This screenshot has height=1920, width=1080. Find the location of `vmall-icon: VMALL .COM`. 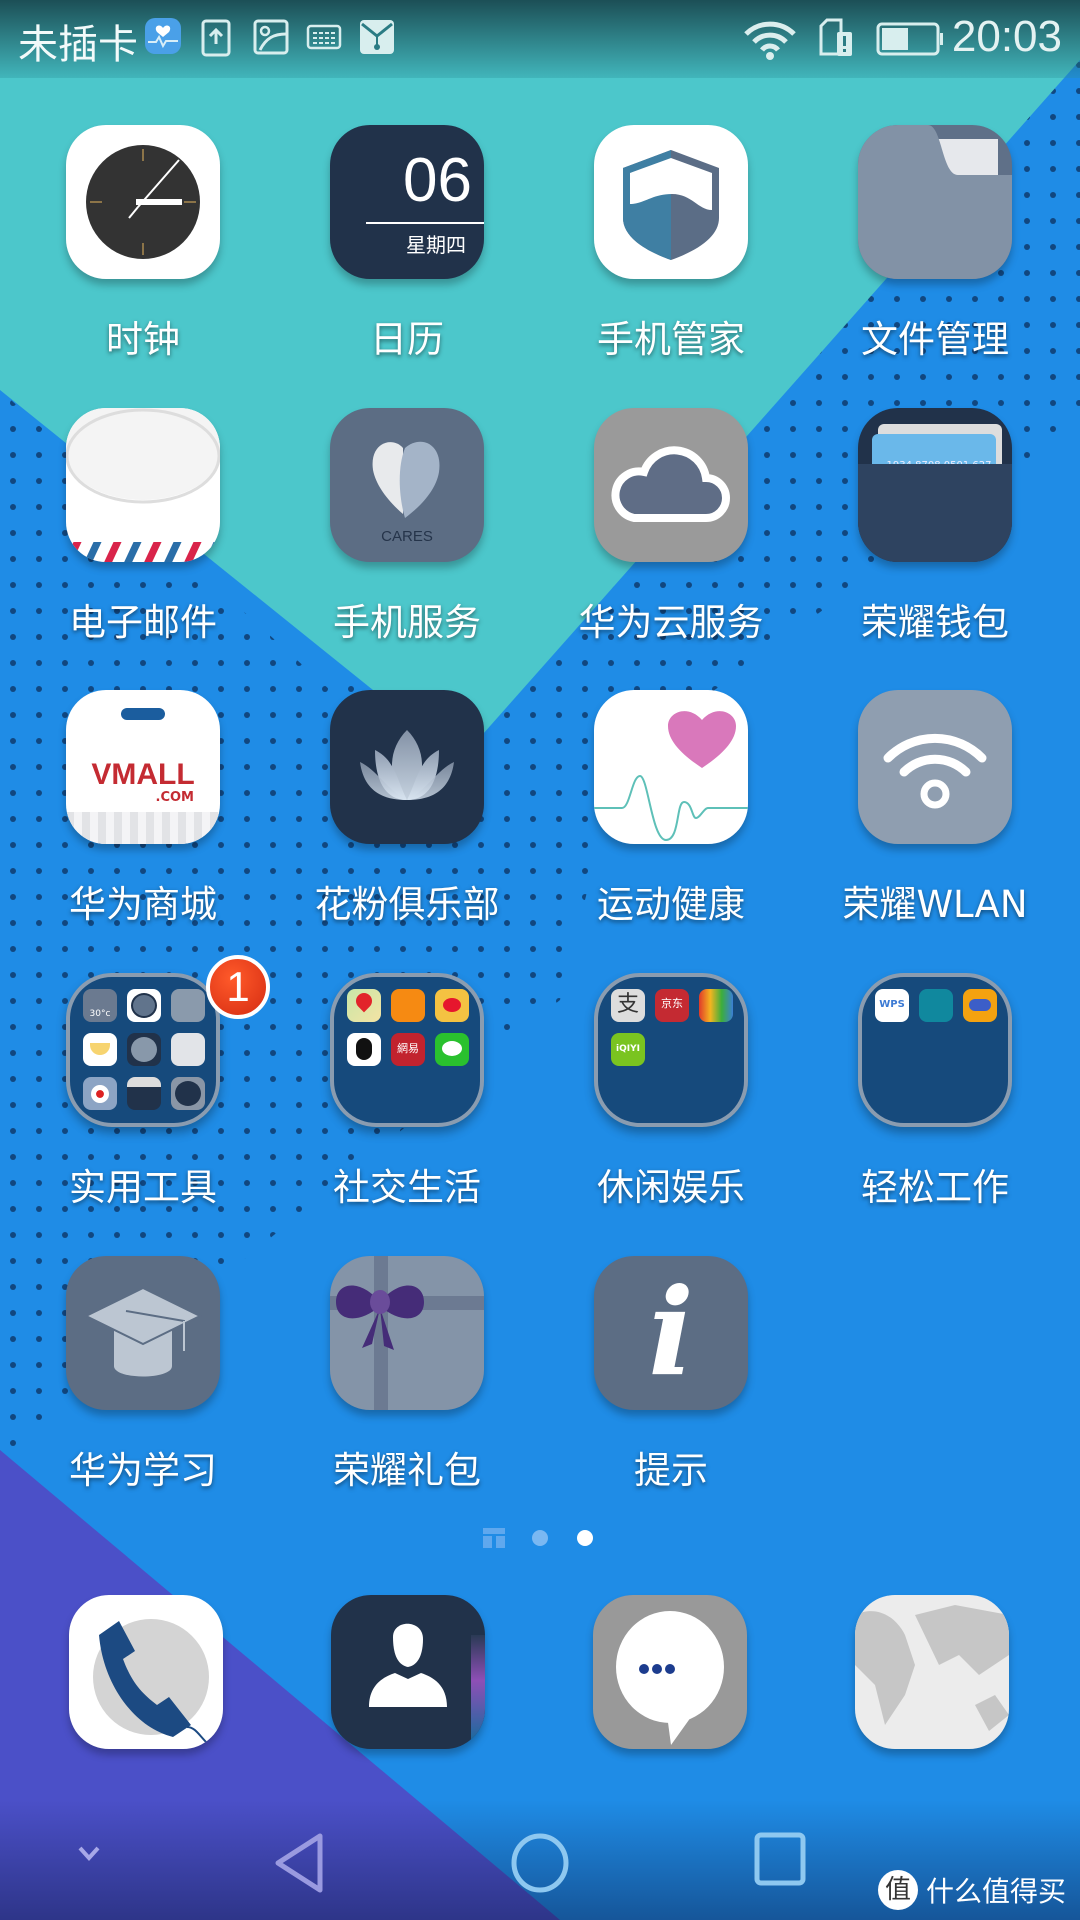

vmall-icon: VMALL .COM is located at coordinates (143, 767).